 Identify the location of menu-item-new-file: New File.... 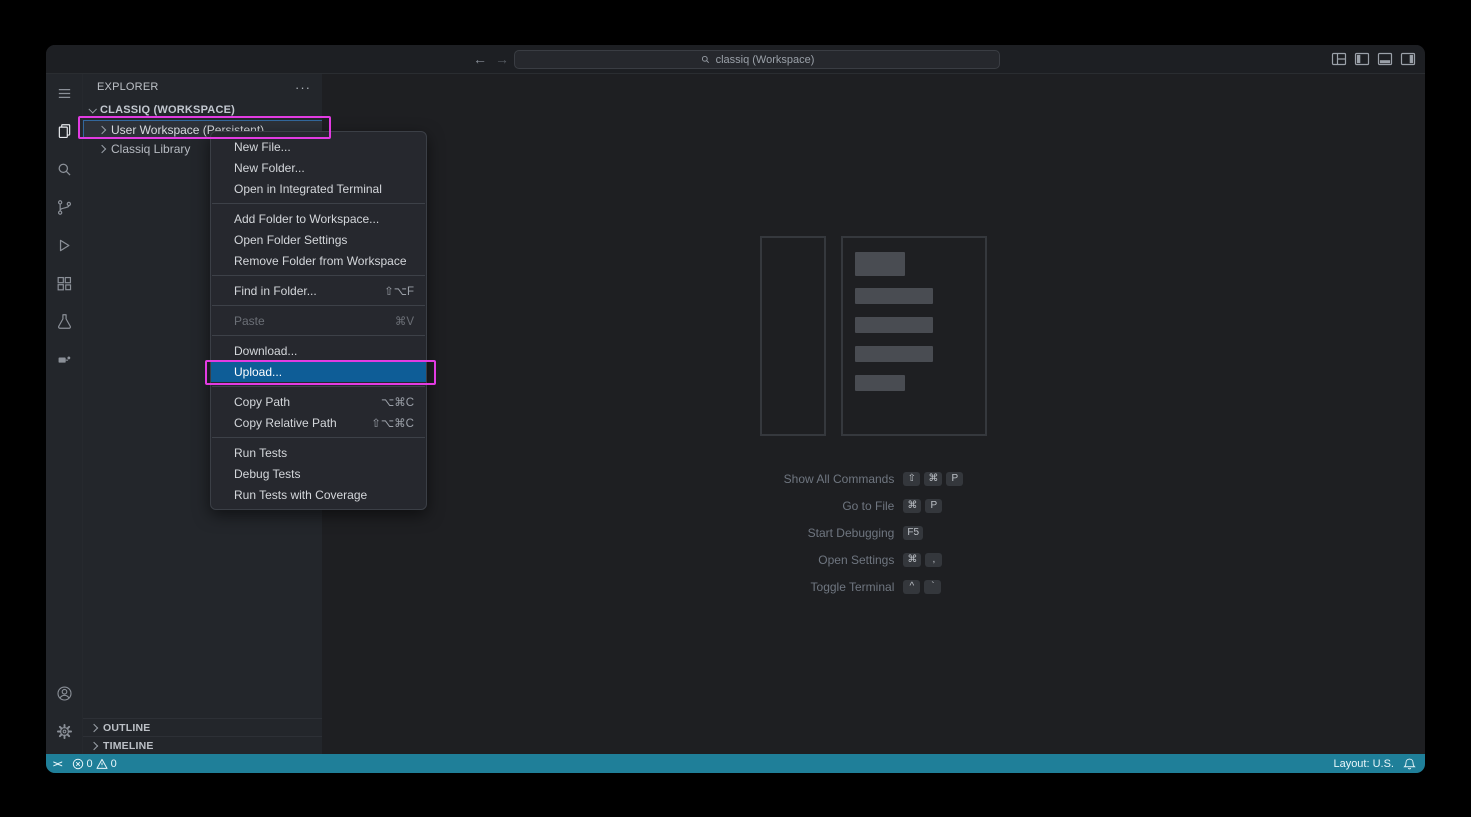
(318, 146).